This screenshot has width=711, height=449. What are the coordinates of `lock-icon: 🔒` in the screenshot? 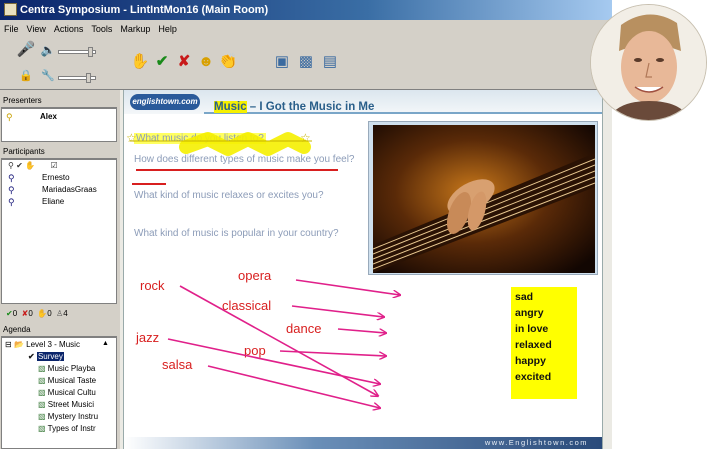 It's located at (26, 76).